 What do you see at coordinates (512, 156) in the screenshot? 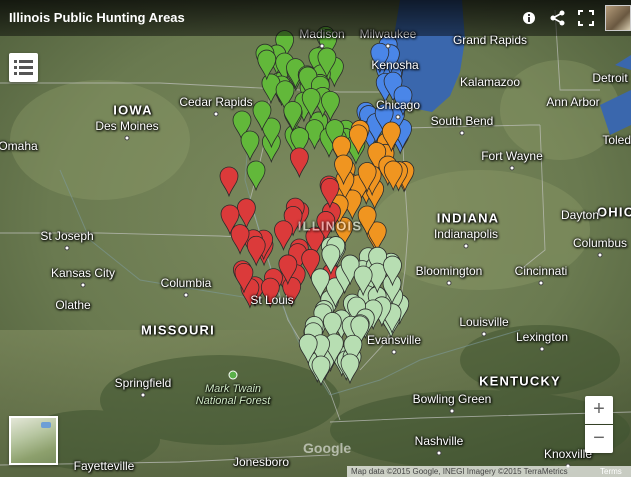
I see `city-label-fort-wayne: Fort Wayne` at bounding box center [512, 156].